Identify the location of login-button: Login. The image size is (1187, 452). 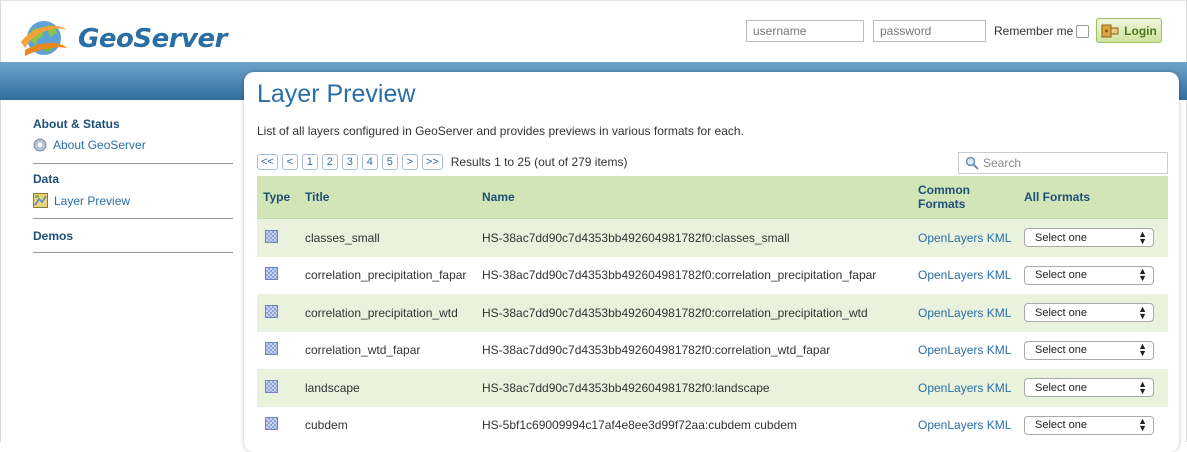
(1129, 30).